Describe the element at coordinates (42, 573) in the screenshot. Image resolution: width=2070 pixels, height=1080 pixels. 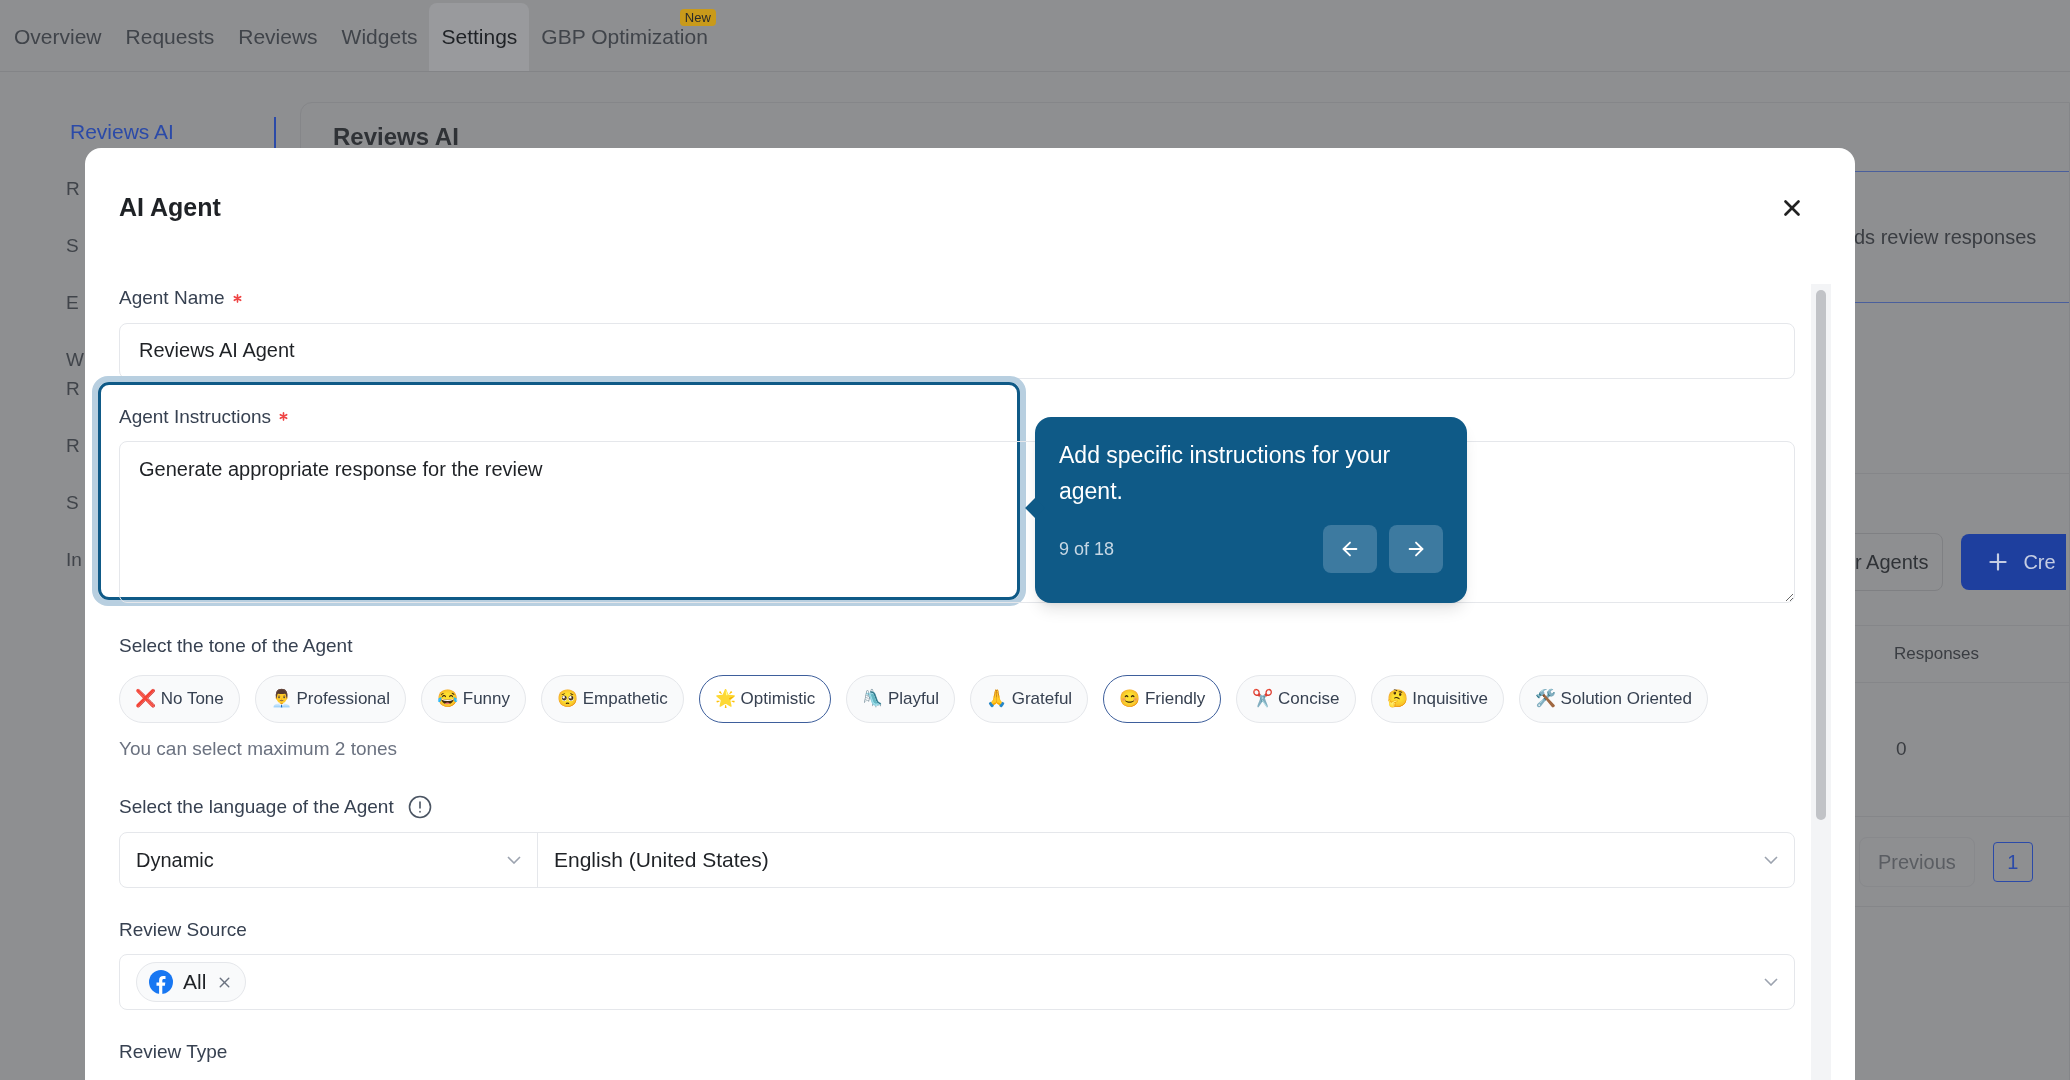
I see `sidebar-item: In` at that location.